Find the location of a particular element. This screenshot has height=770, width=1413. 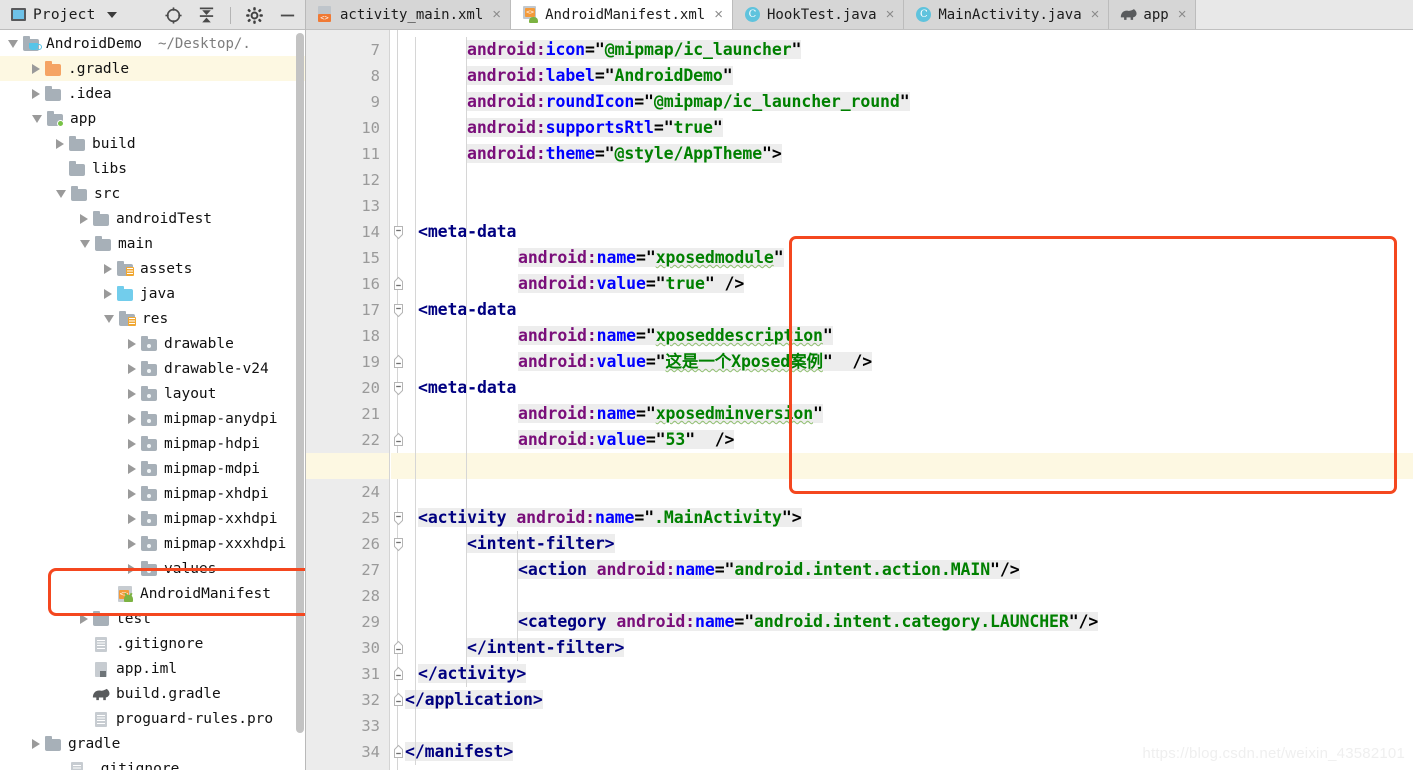

tree-item-layout: layout is located at coordinates (152, 393).